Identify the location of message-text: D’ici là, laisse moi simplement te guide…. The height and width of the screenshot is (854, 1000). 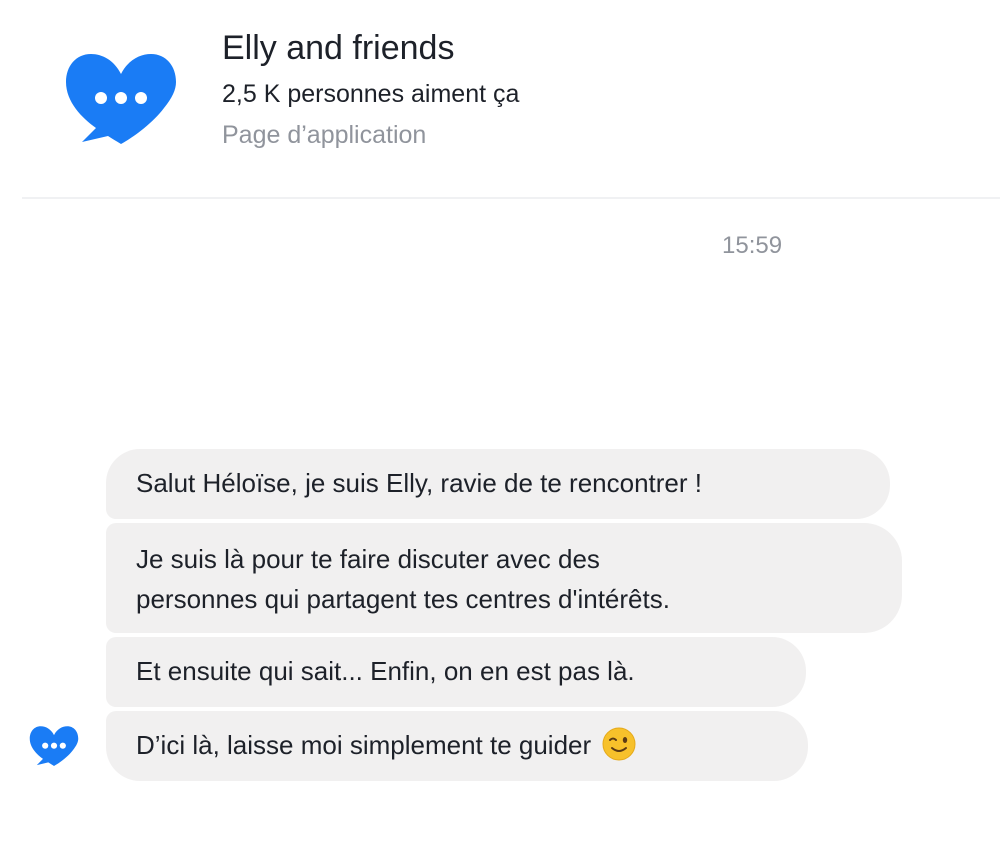
(364, 745).